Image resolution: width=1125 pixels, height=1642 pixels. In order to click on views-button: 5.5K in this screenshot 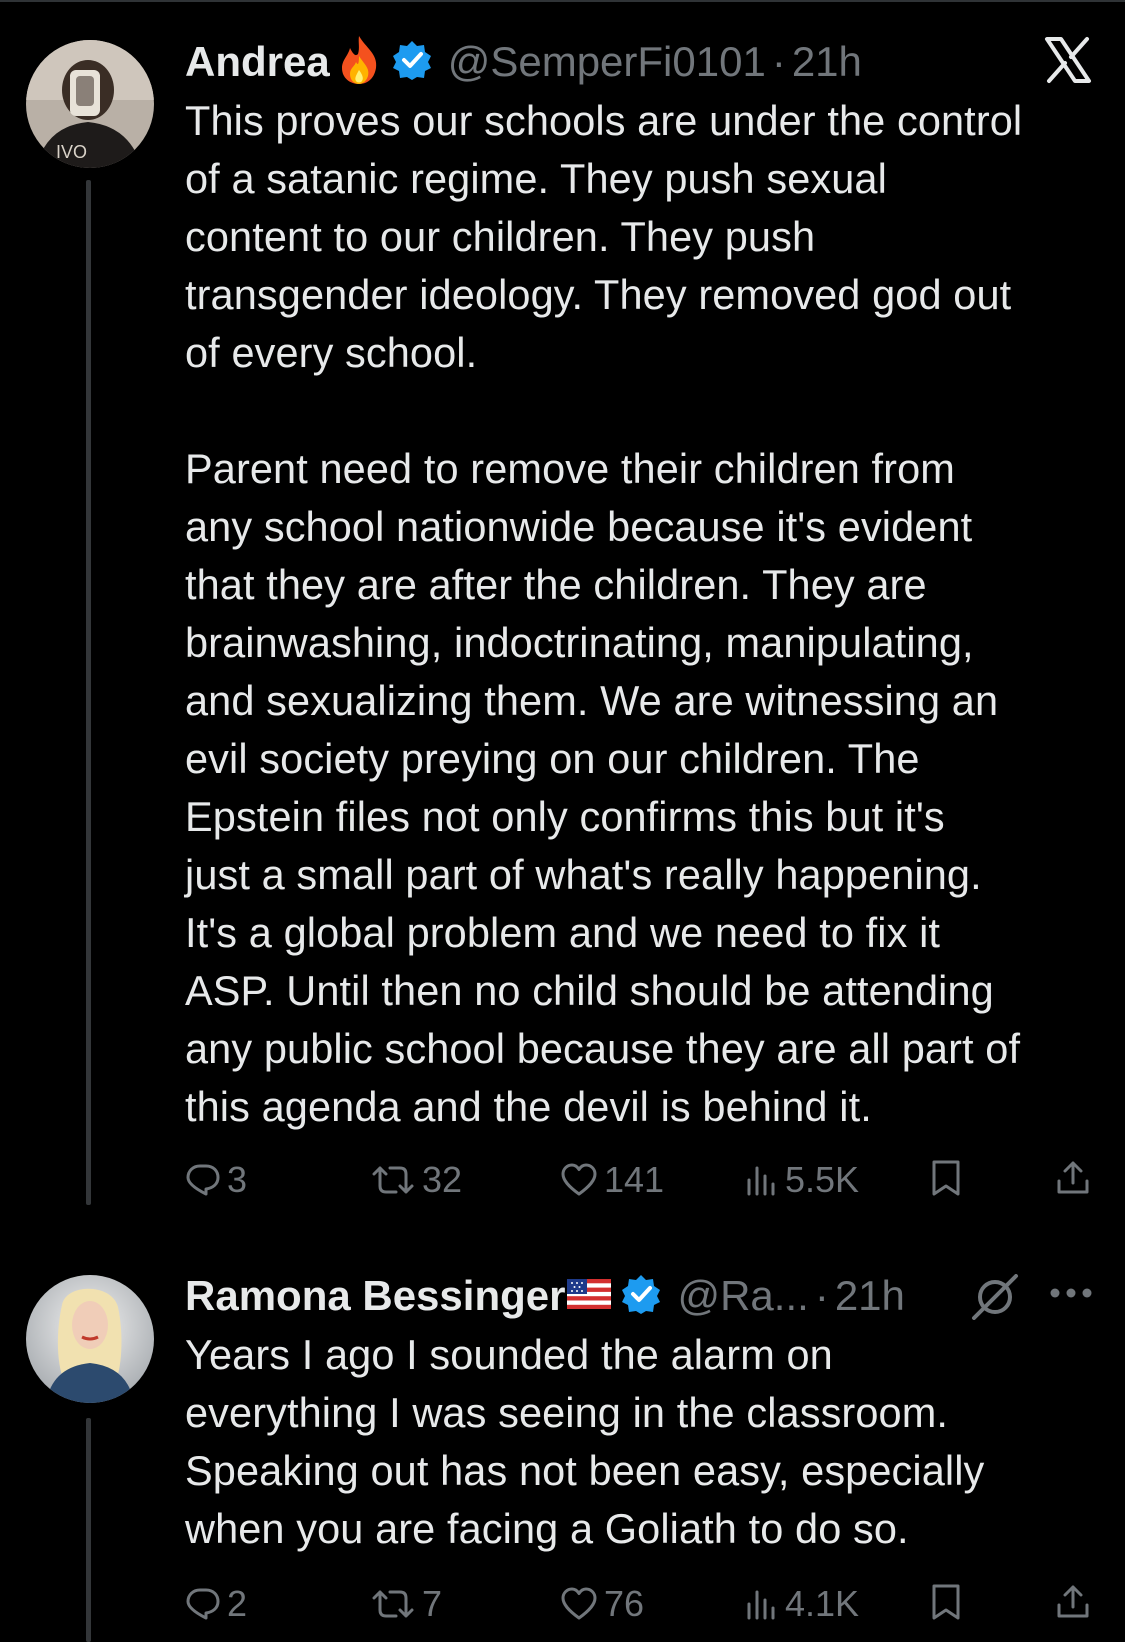, I will do `click(802, 1180)`.